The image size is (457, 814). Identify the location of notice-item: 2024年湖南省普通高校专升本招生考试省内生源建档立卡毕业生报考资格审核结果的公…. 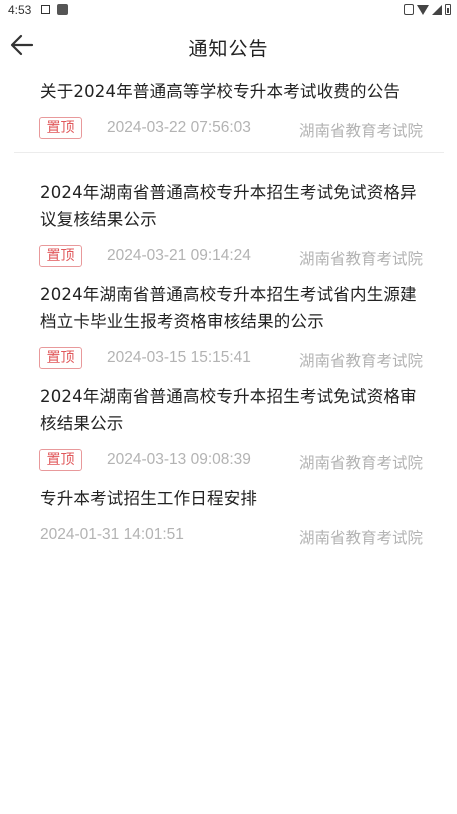
(228, 328).